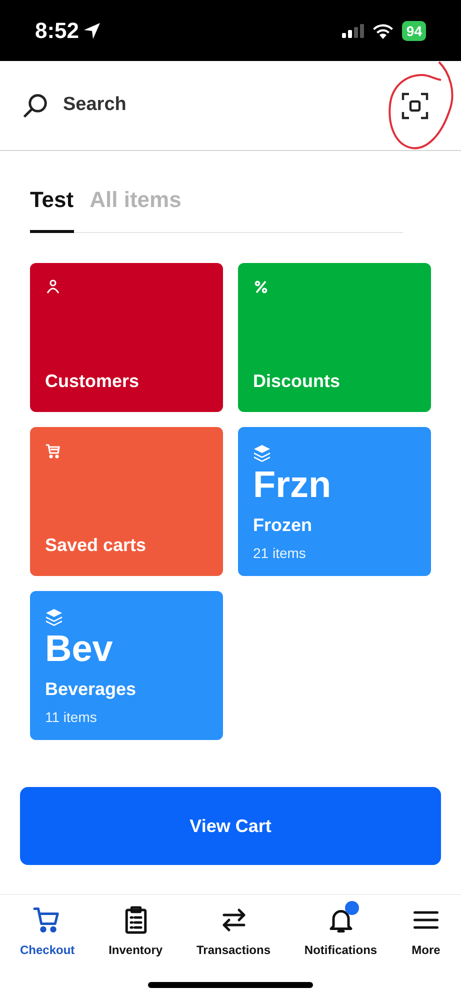 The height and width of the screenshot is (998, 461). I want to click on tile-label: Beverages, so click(91, 689).